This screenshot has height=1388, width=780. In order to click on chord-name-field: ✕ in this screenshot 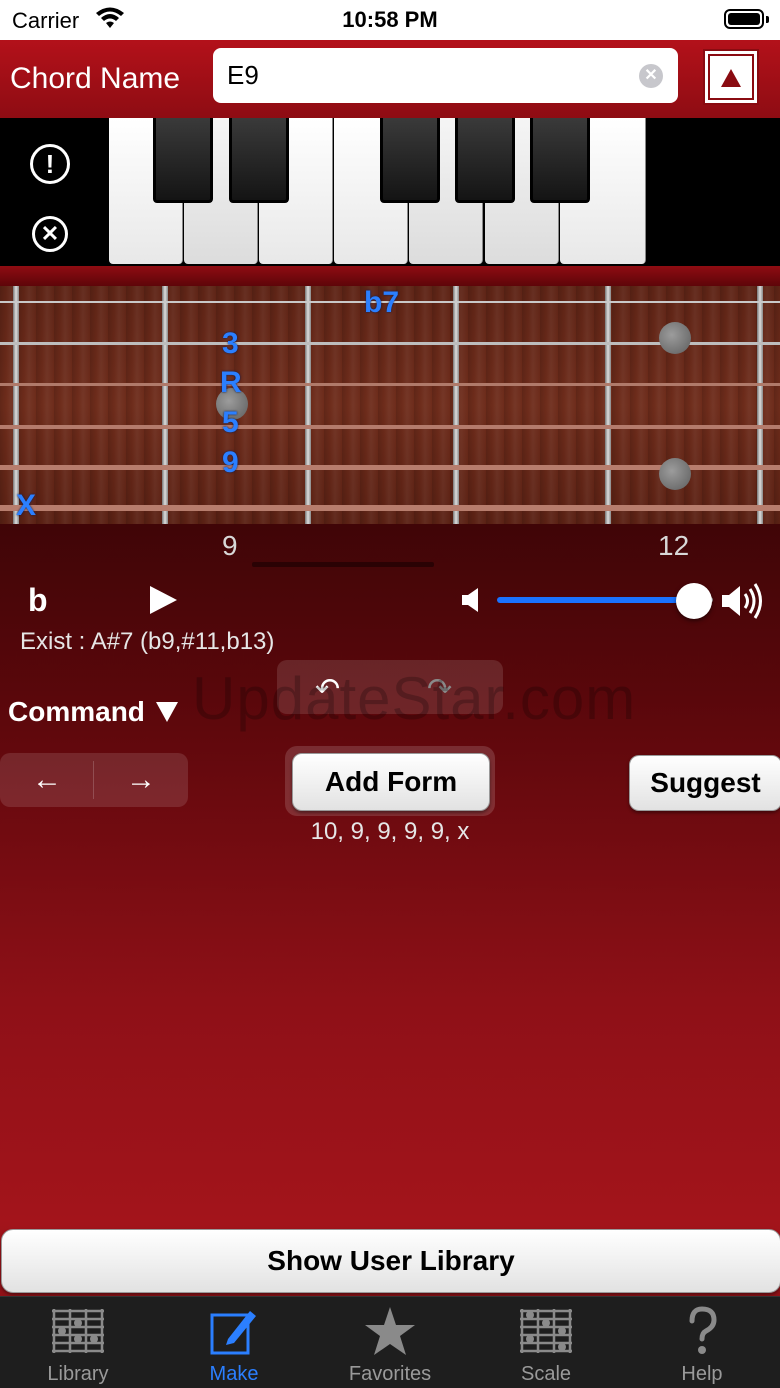, I will do `click(445, 75)`.